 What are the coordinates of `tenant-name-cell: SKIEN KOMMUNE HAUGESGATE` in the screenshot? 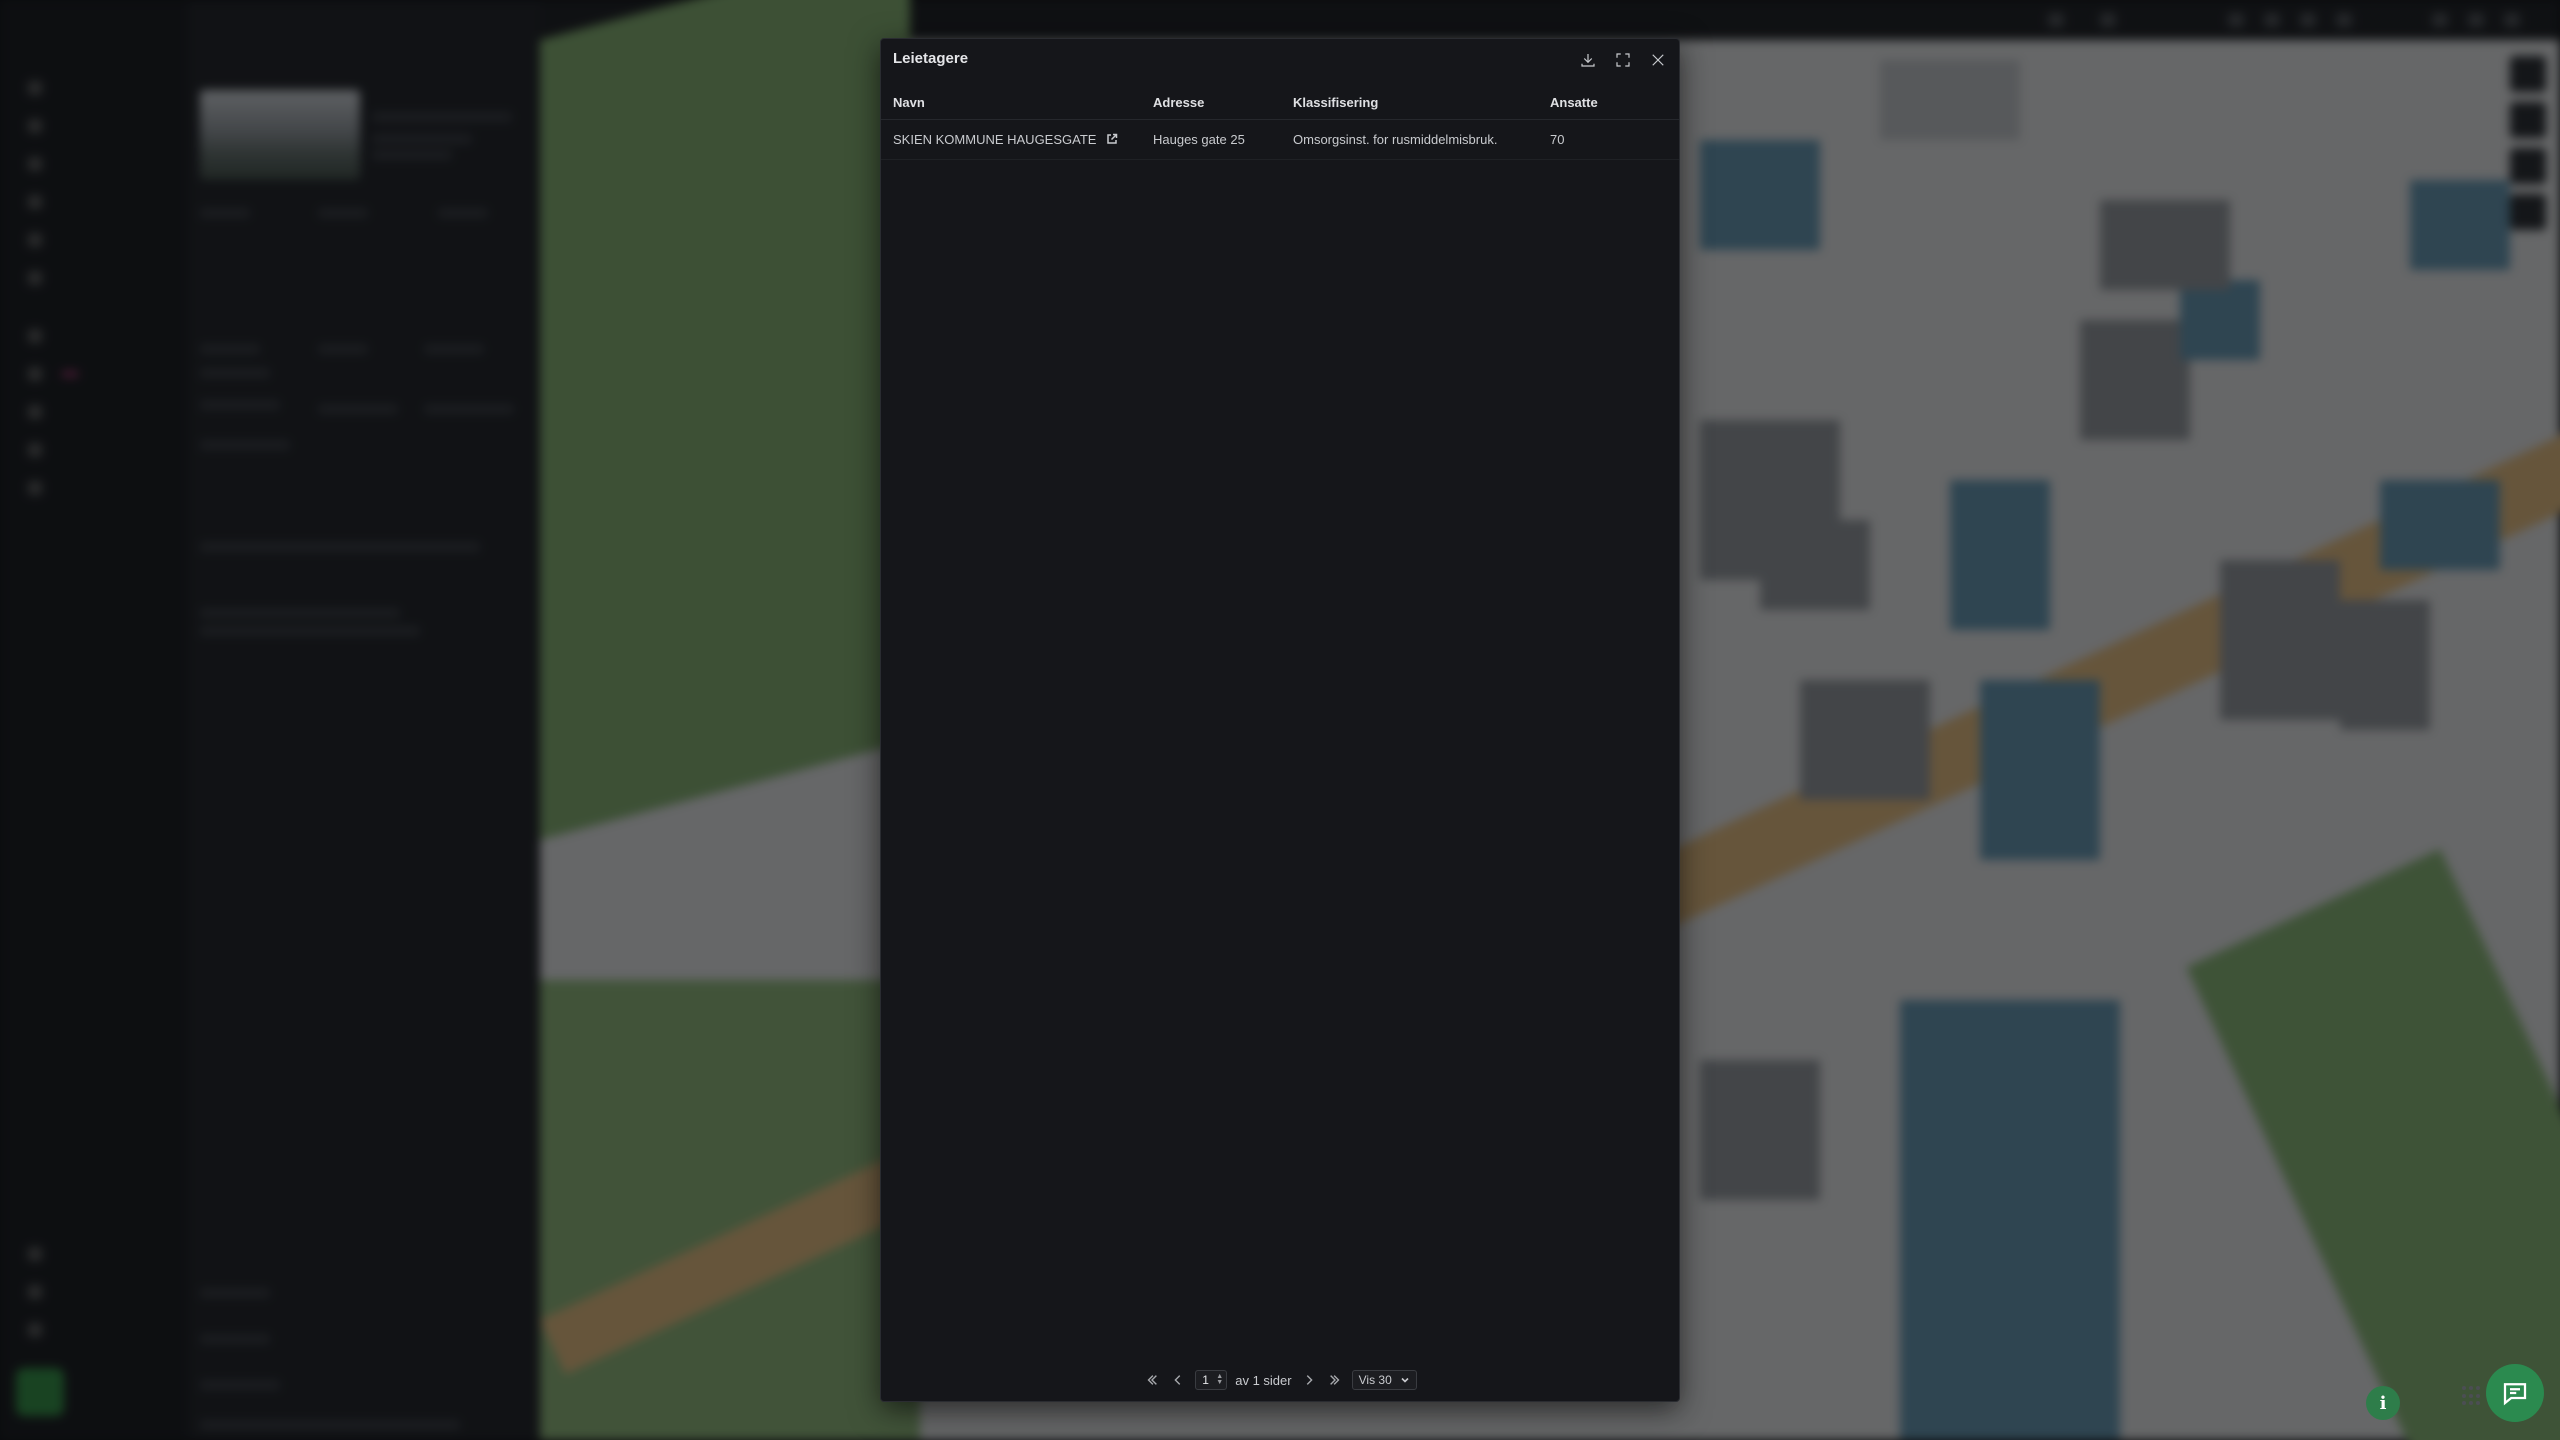 It's located at (1011, 139).